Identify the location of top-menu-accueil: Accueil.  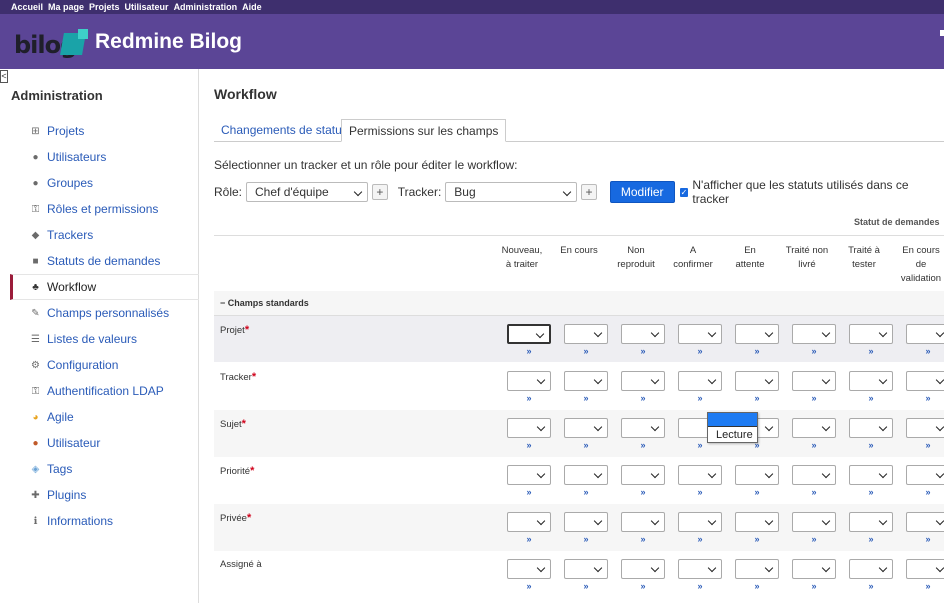
(27, 7).